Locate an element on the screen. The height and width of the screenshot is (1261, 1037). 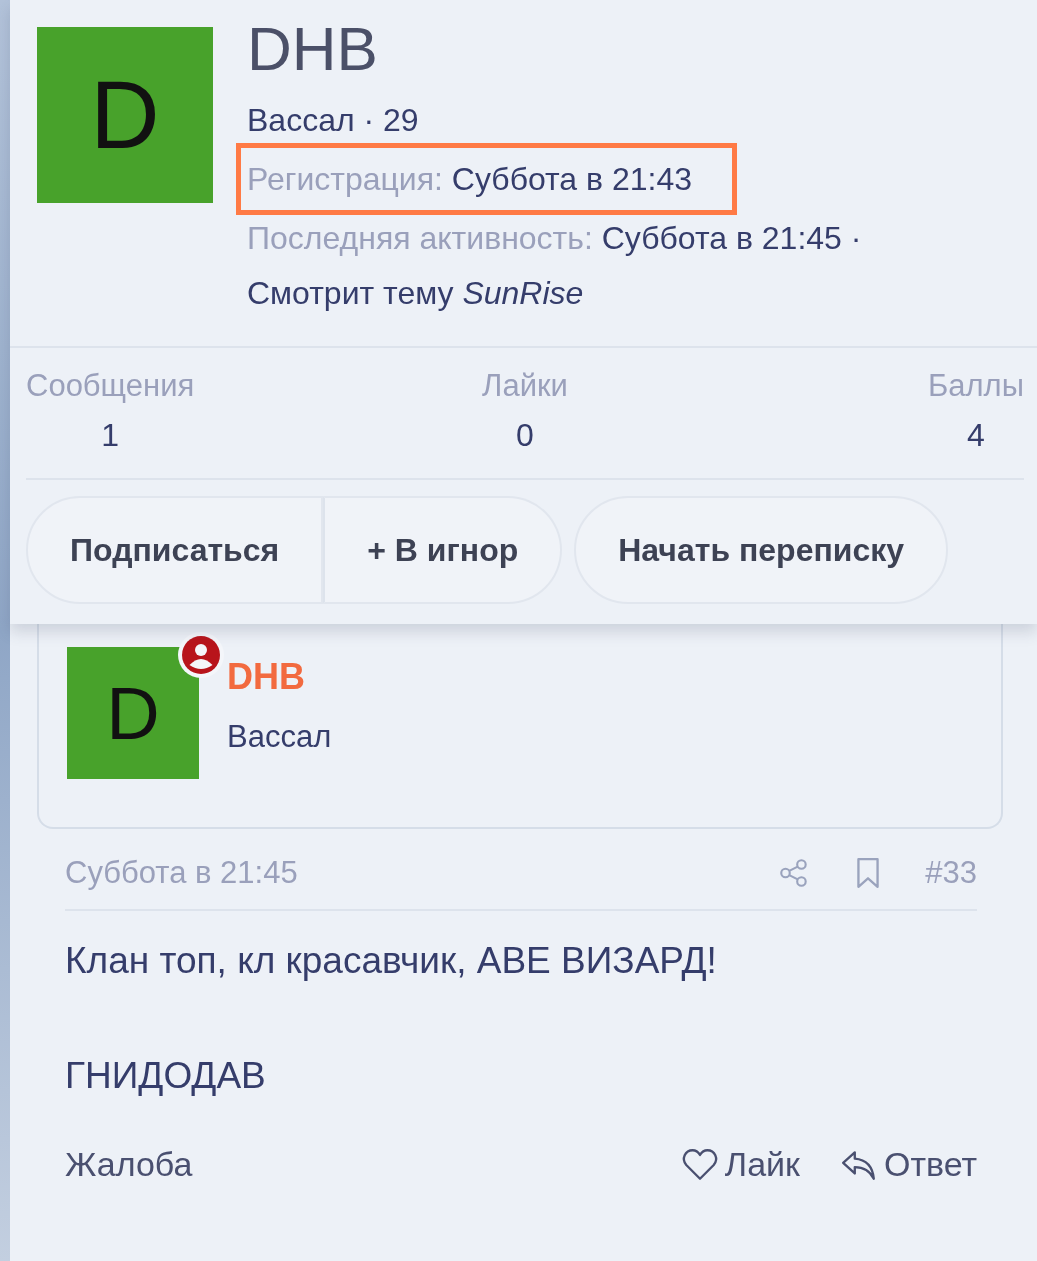
profile-action-button: + В игнор is located at coordinates (443, 550).